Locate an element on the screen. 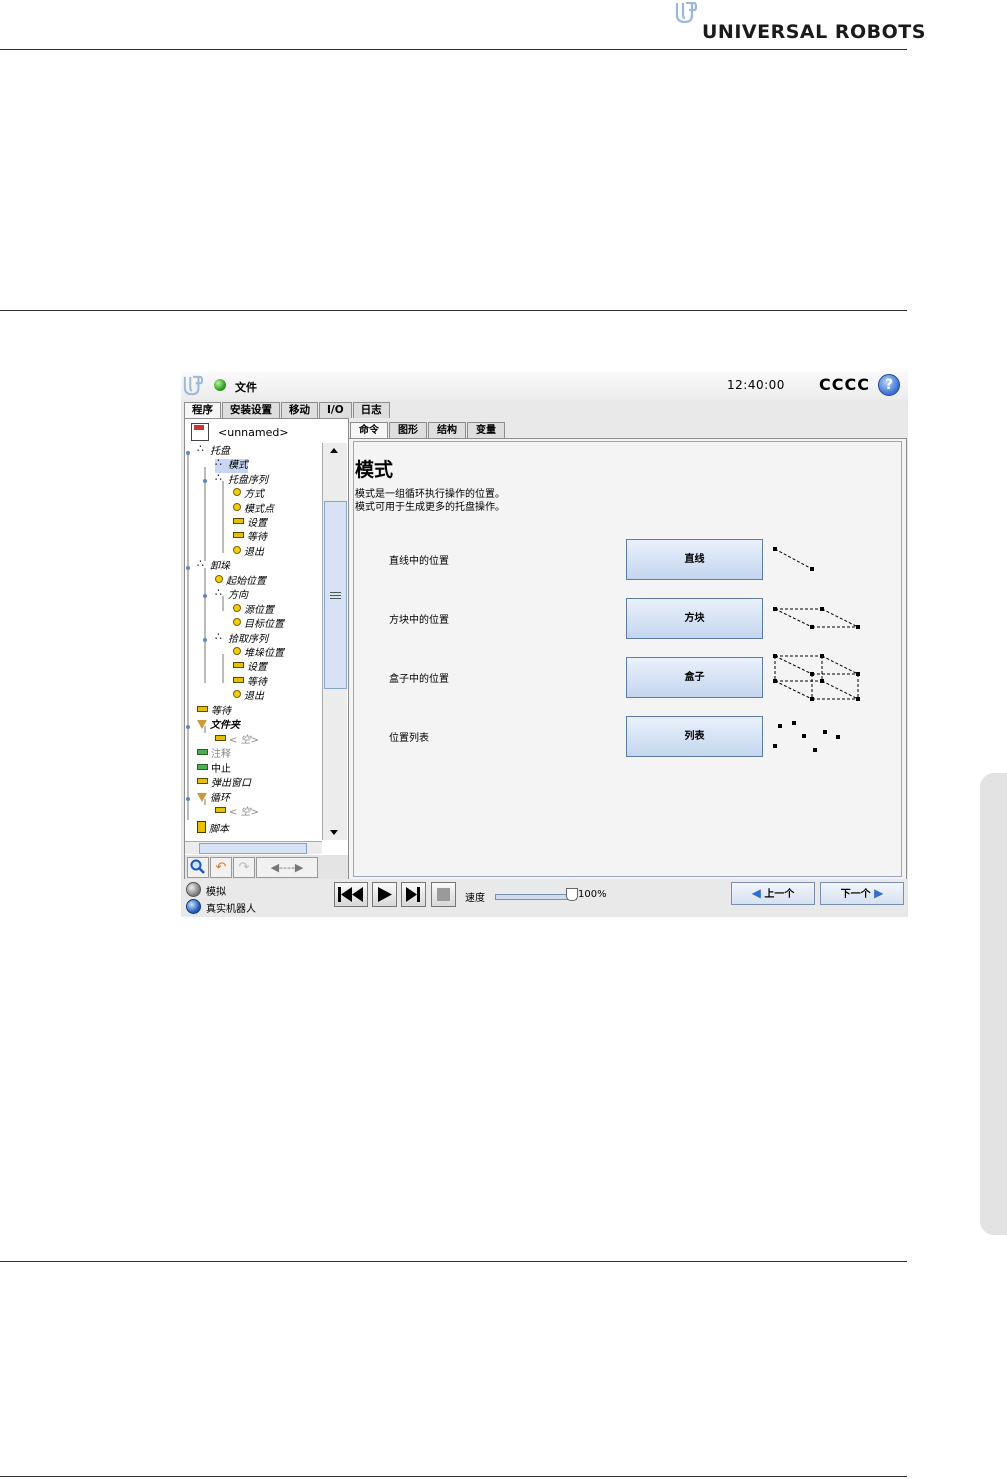 Image resolution: width=1007 pixels, height=1479 pixels. description-line: 模式可用于生成更多的托盘操作。 is located at coordinates (430, 507).